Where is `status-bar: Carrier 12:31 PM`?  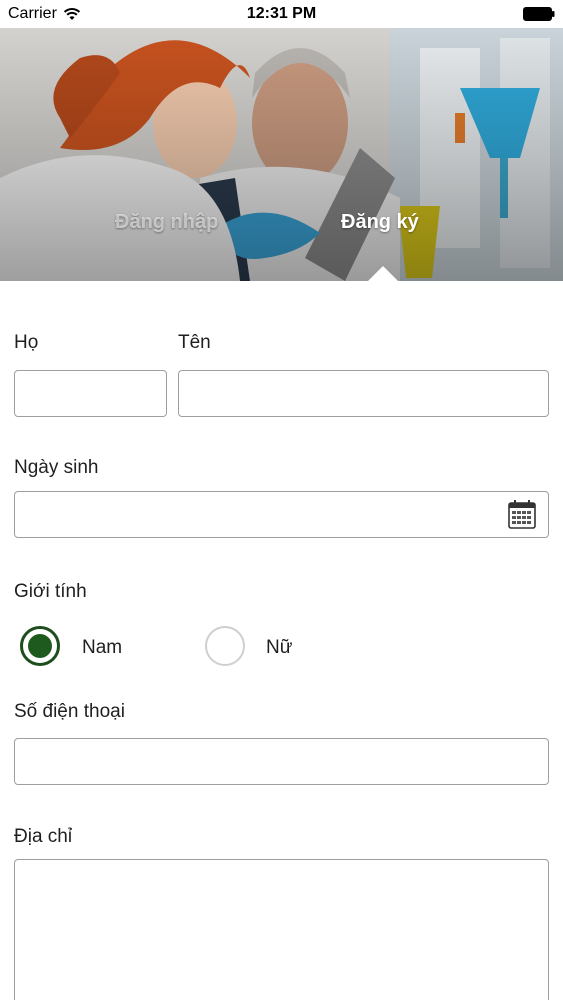 status-bar: Carrier 12:31 PM is located at coordinates (281, 14).